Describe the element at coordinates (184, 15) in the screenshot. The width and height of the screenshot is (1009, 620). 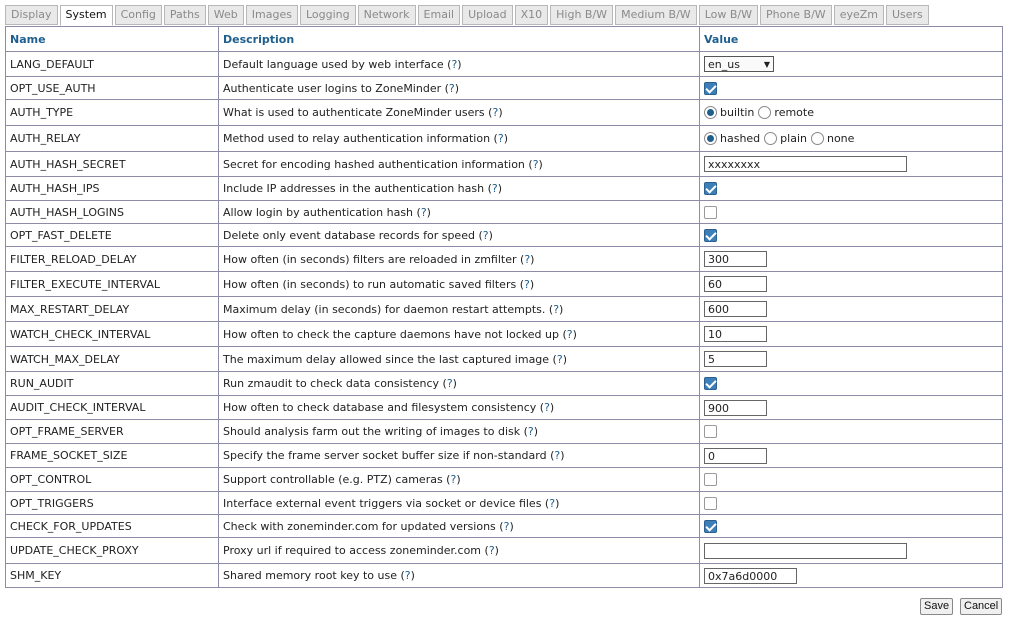
I see `tab-paths: Paths` at that location.